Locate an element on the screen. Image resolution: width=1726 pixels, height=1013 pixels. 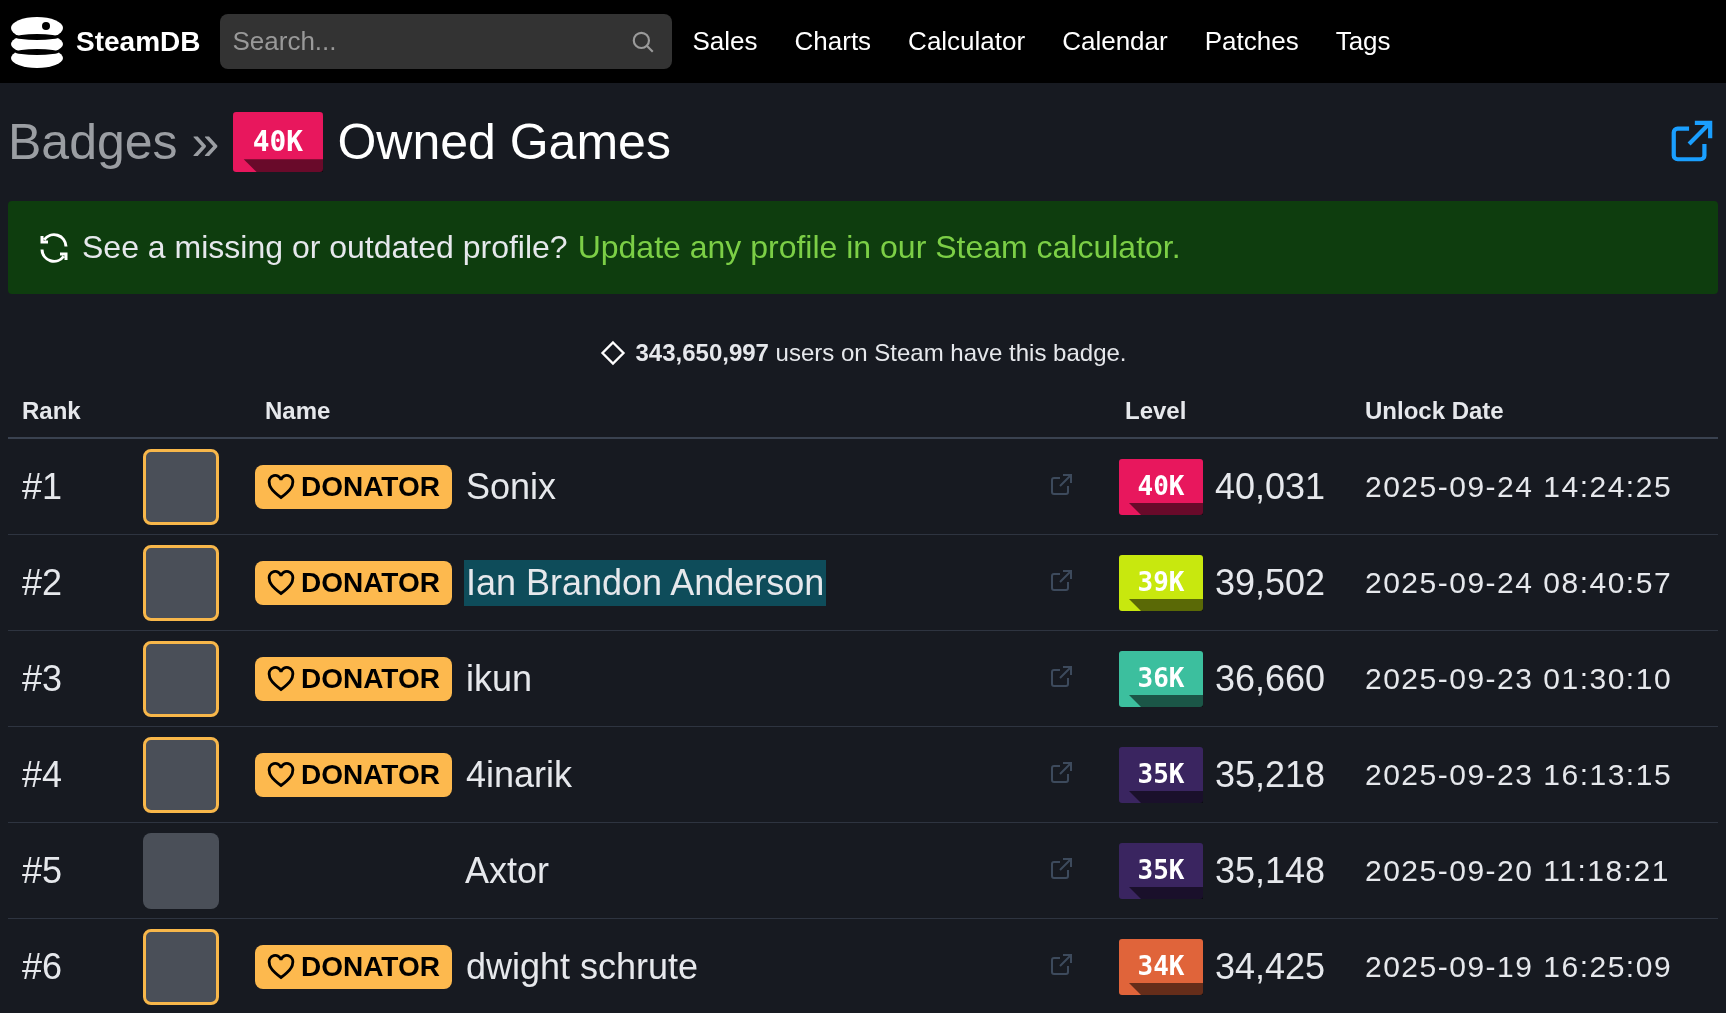
badge-icon: 39K is located at coordinates (1161, 582).